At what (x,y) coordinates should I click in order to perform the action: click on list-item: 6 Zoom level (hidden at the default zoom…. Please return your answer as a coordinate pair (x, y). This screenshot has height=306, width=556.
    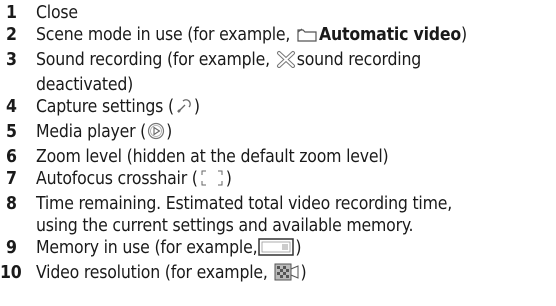
    Looking at the image, I should click on (278, 157).